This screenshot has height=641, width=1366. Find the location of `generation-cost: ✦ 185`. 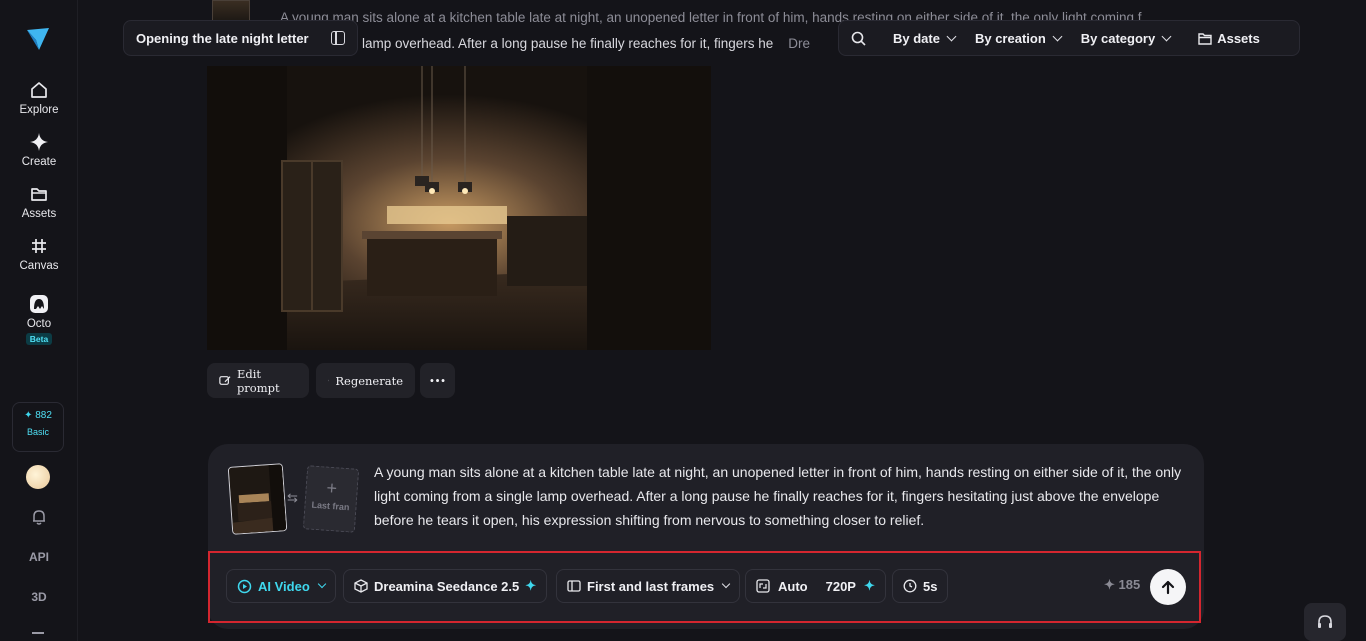

generation-cost: ✦ 185 is located at coordinates (1122, 584).